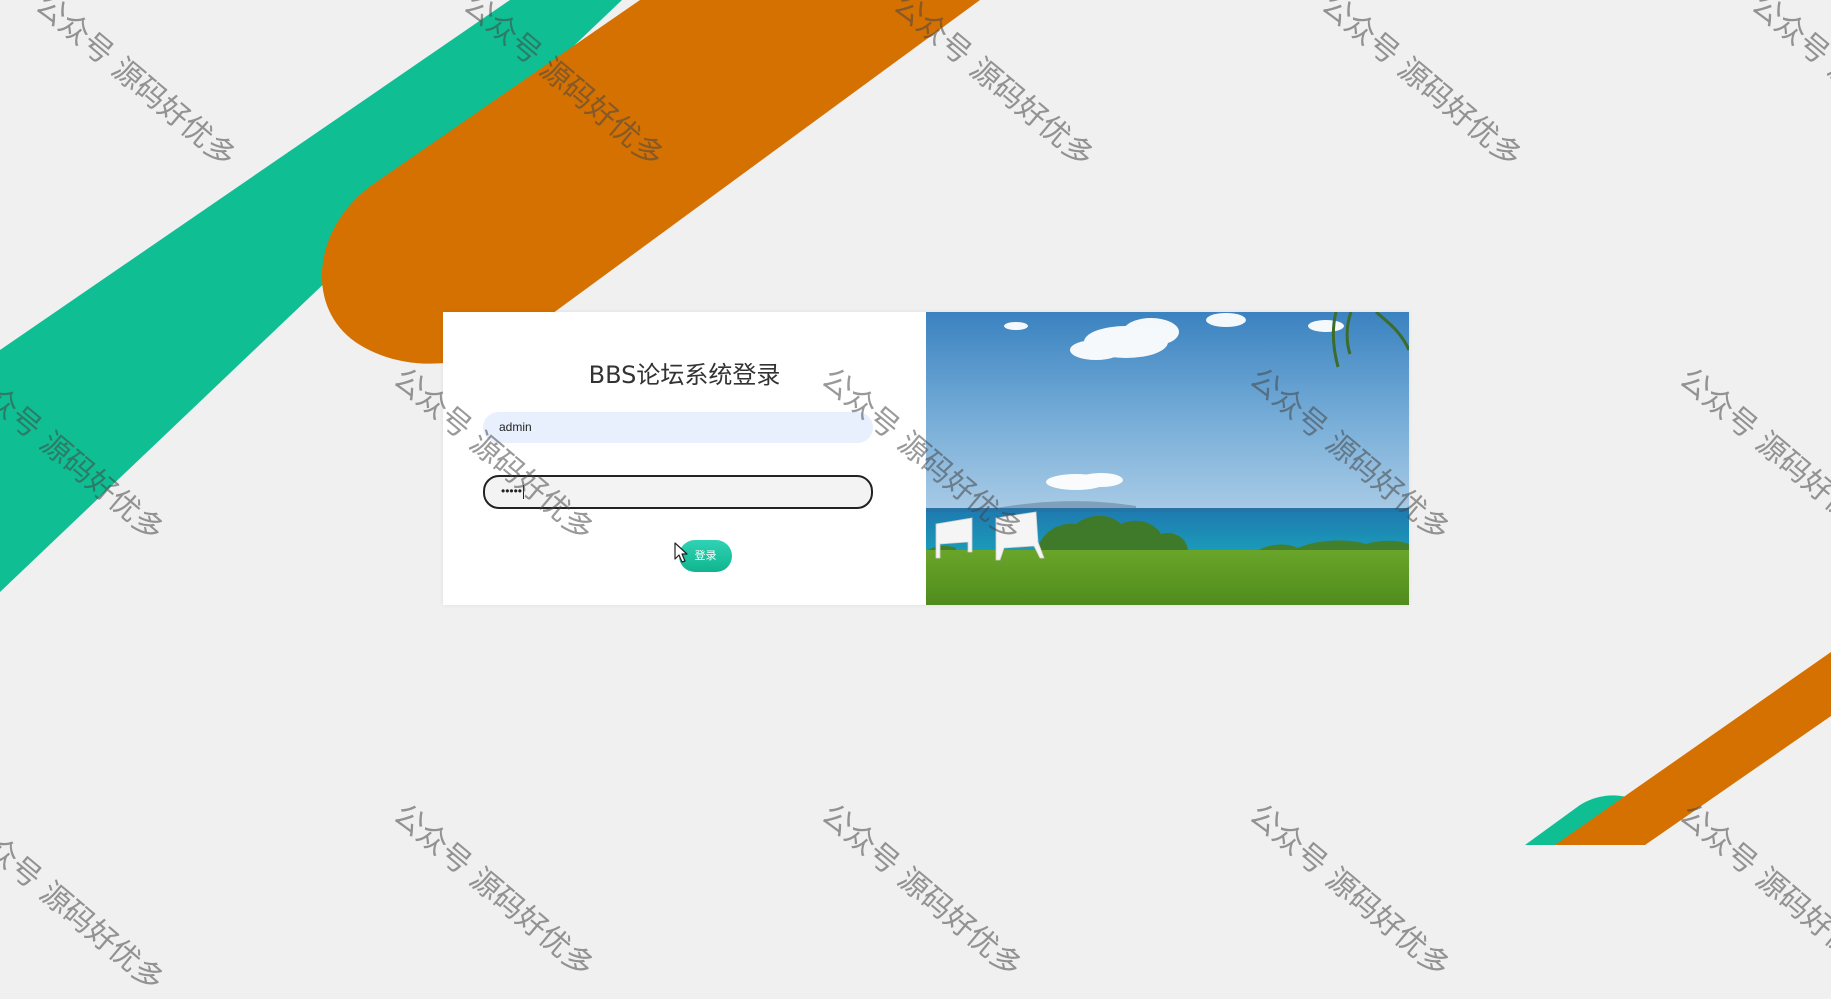 The height and width of the screenshot is (999, 1831). I want to click on scenery-illustration, so click(1167, 458).